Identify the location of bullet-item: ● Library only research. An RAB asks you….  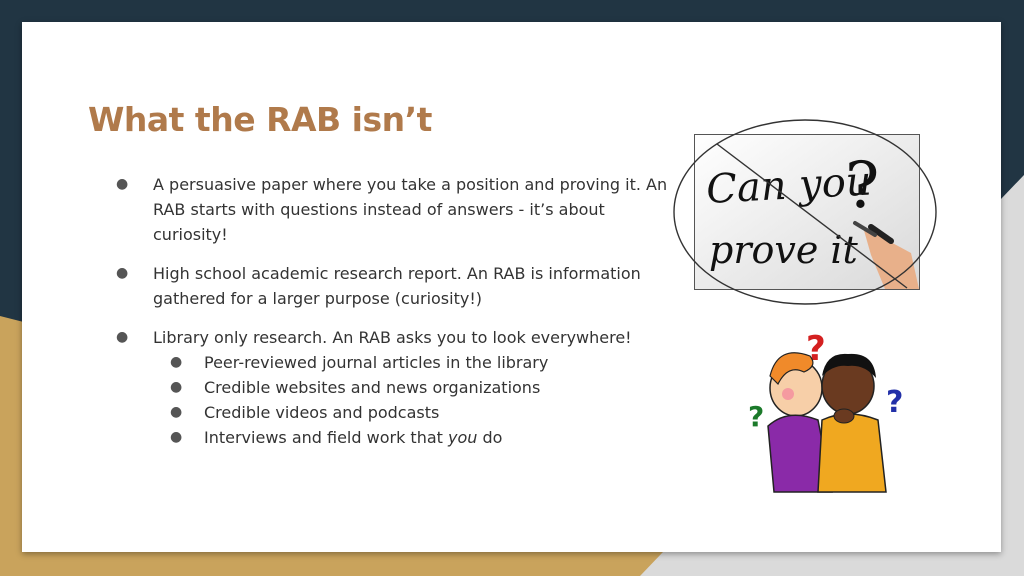
(396, 387).